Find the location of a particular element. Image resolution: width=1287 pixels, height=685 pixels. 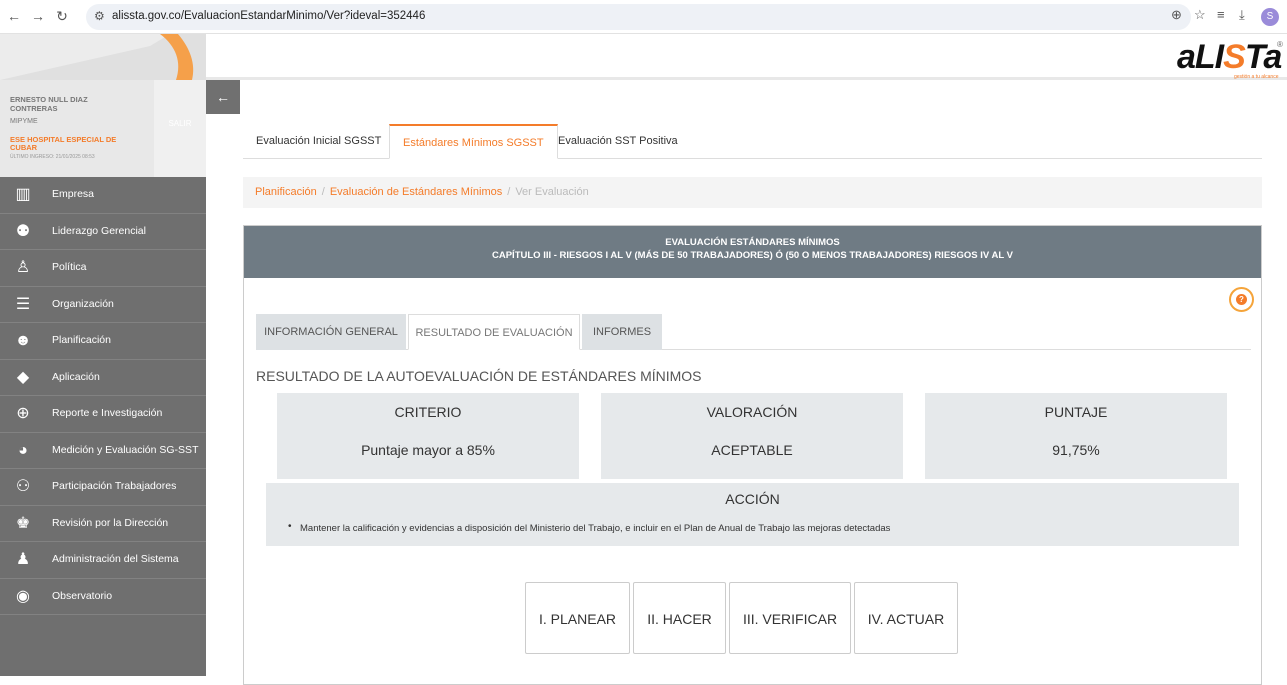

valoracion-card: VALORACIÓN ACEPTABLE is located at coordinates (752, 436).